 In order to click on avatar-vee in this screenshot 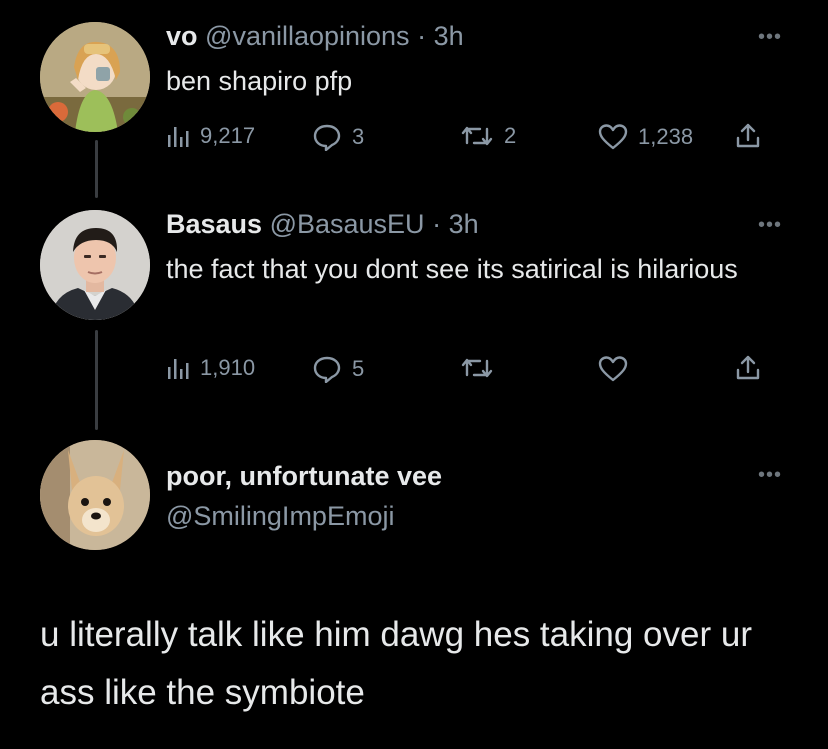, I will do `click(95, 495)`.